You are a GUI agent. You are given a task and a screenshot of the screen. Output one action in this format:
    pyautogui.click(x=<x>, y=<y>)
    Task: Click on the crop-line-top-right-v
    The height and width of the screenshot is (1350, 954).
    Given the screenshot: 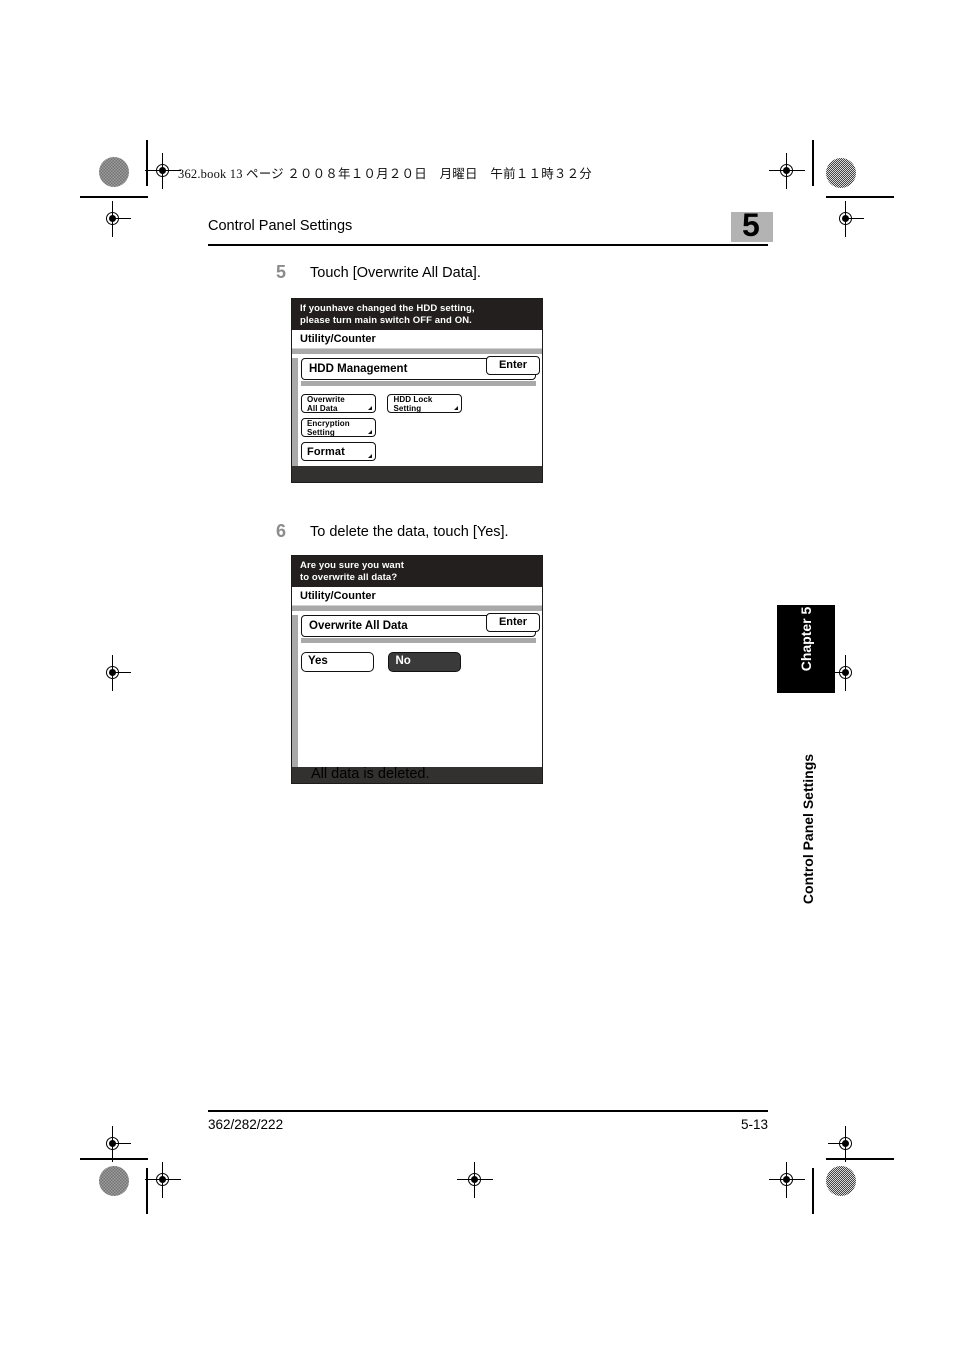 What is the action you would take?
    pyautogui.click(x=813, y=163)
    